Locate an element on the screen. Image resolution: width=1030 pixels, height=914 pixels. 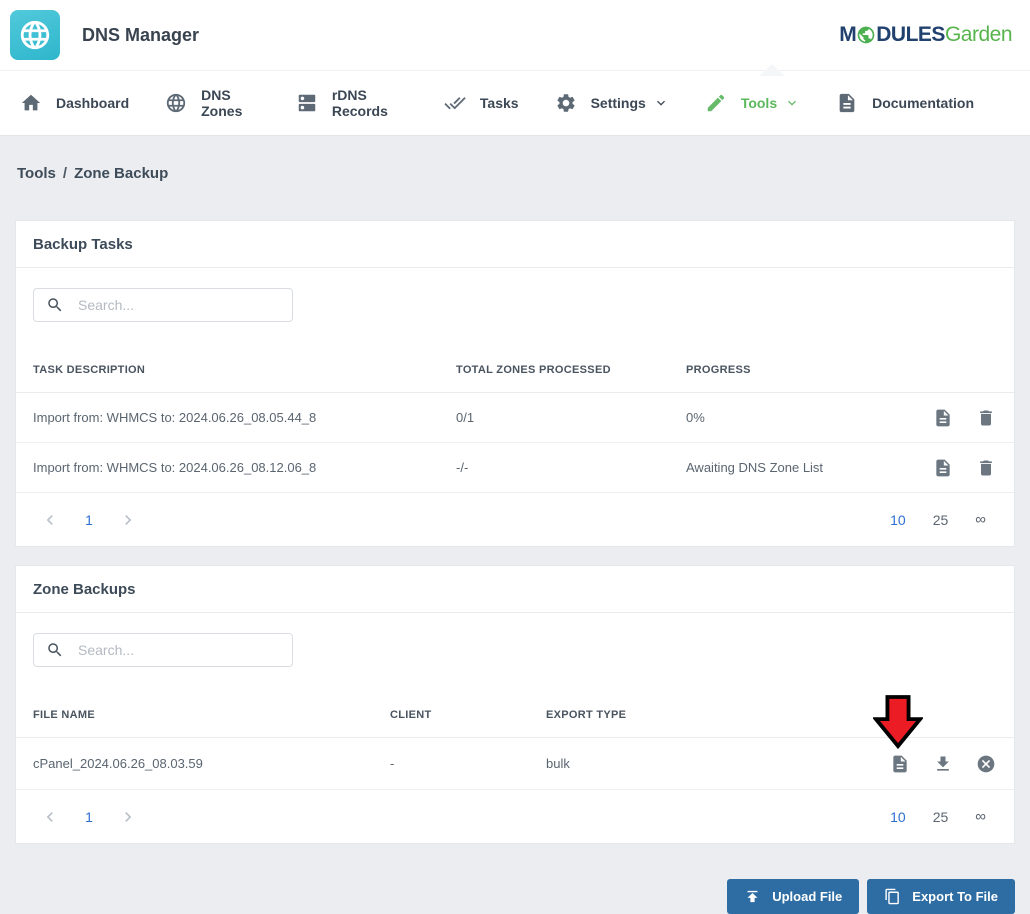
modulesgarden-logo: M DULES Garden is located at coordinates (925, 35).